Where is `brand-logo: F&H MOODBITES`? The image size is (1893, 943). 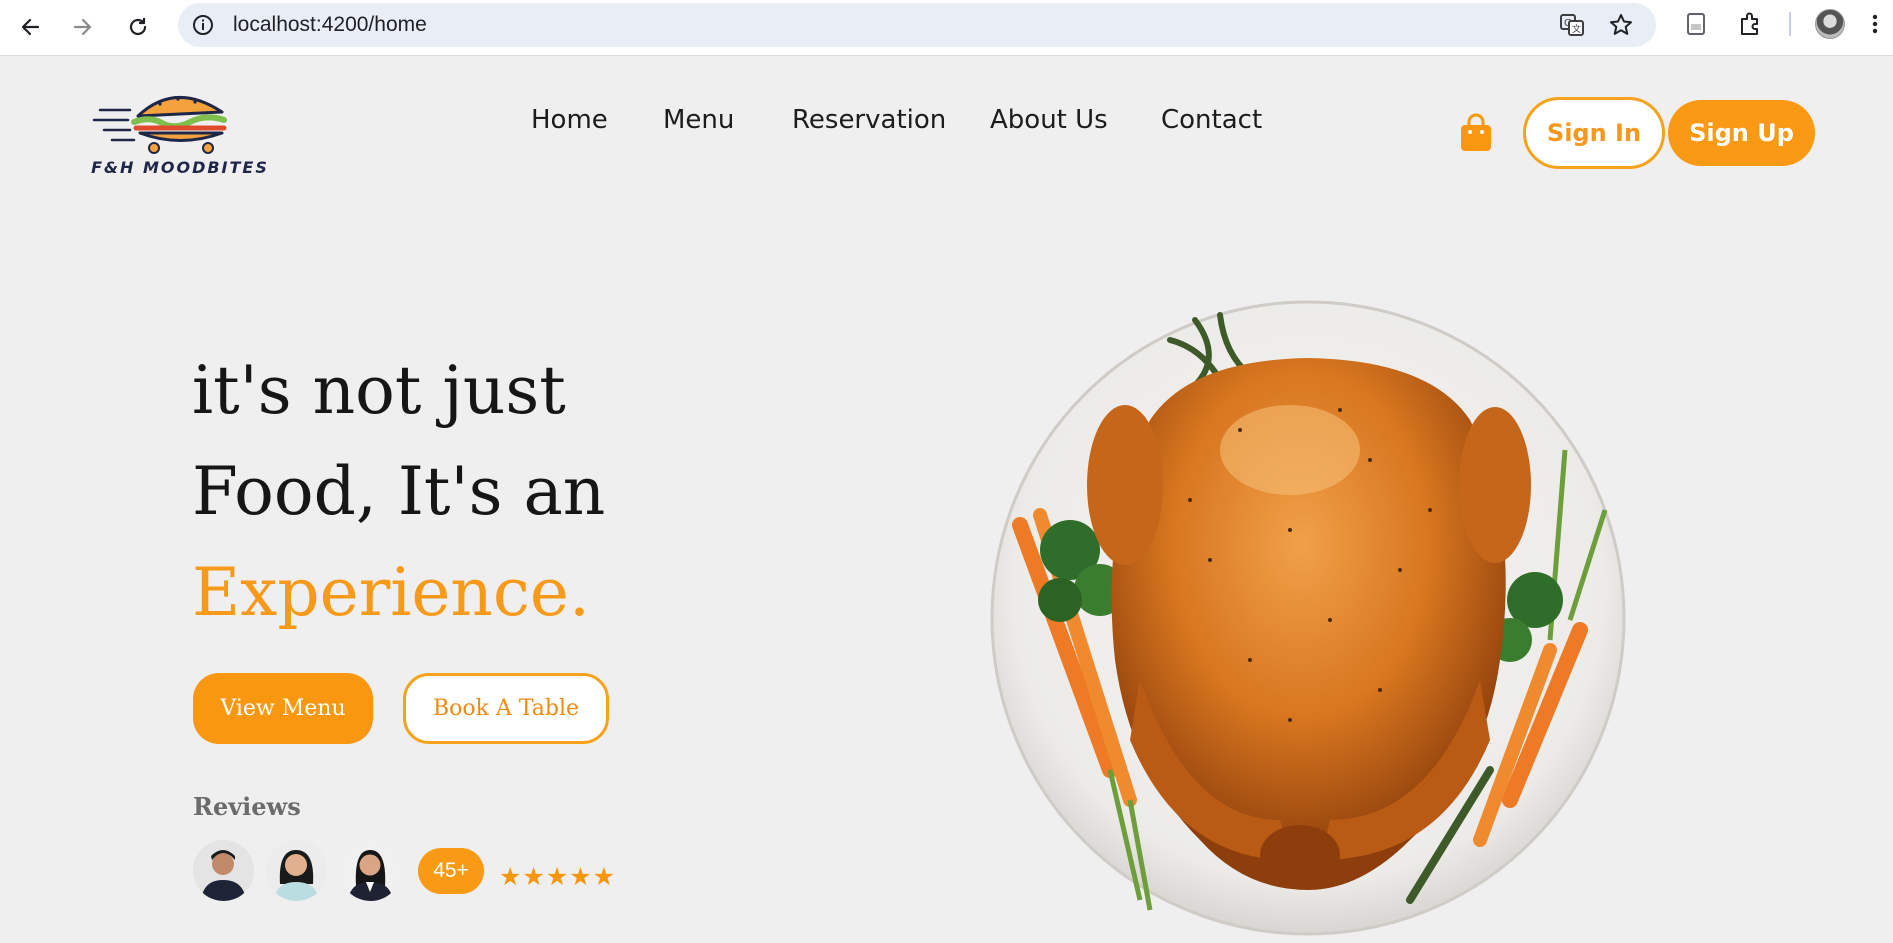 brand-logo: F&H MOODBITES is located at coordinates (180, 133).